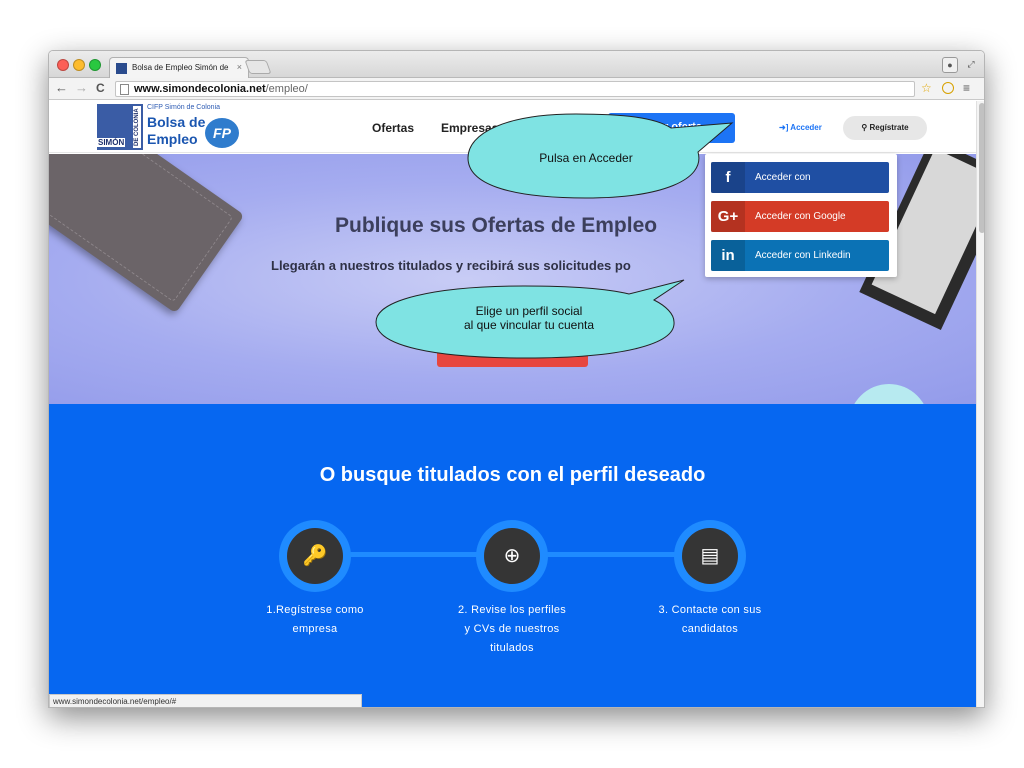  I want to click on callout-acceder-text: Pulsa en Acceder, so click(586, 158).